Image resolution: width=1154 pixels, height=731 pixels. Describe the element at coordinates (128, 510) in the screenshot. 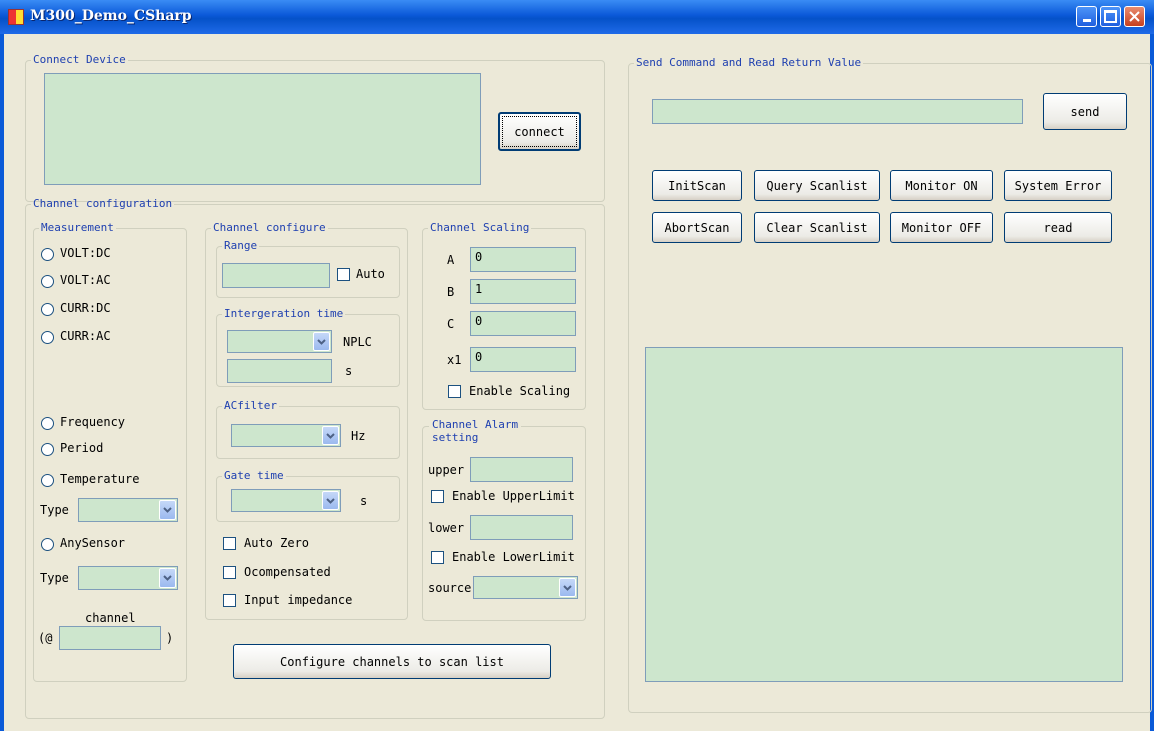

I see `temperature-type-select` at that location.